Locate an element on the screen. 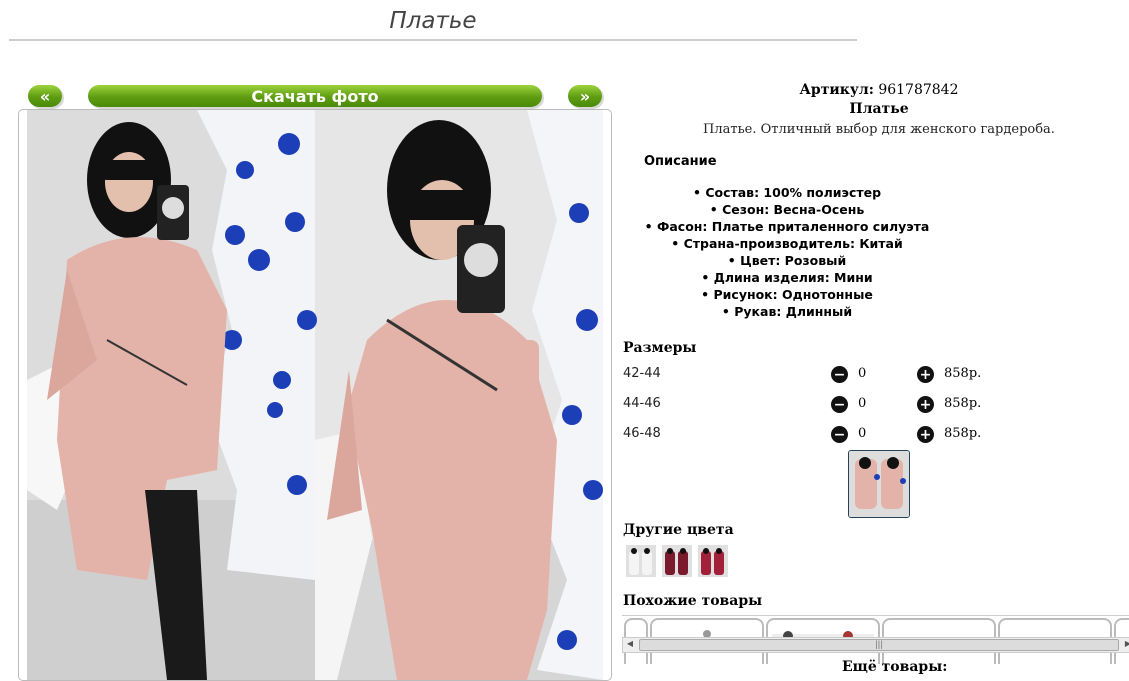 This screenshot has width=1129, height=681. size-row: 44-46 − 0 + 858р. is located at coordinates (873, 405).